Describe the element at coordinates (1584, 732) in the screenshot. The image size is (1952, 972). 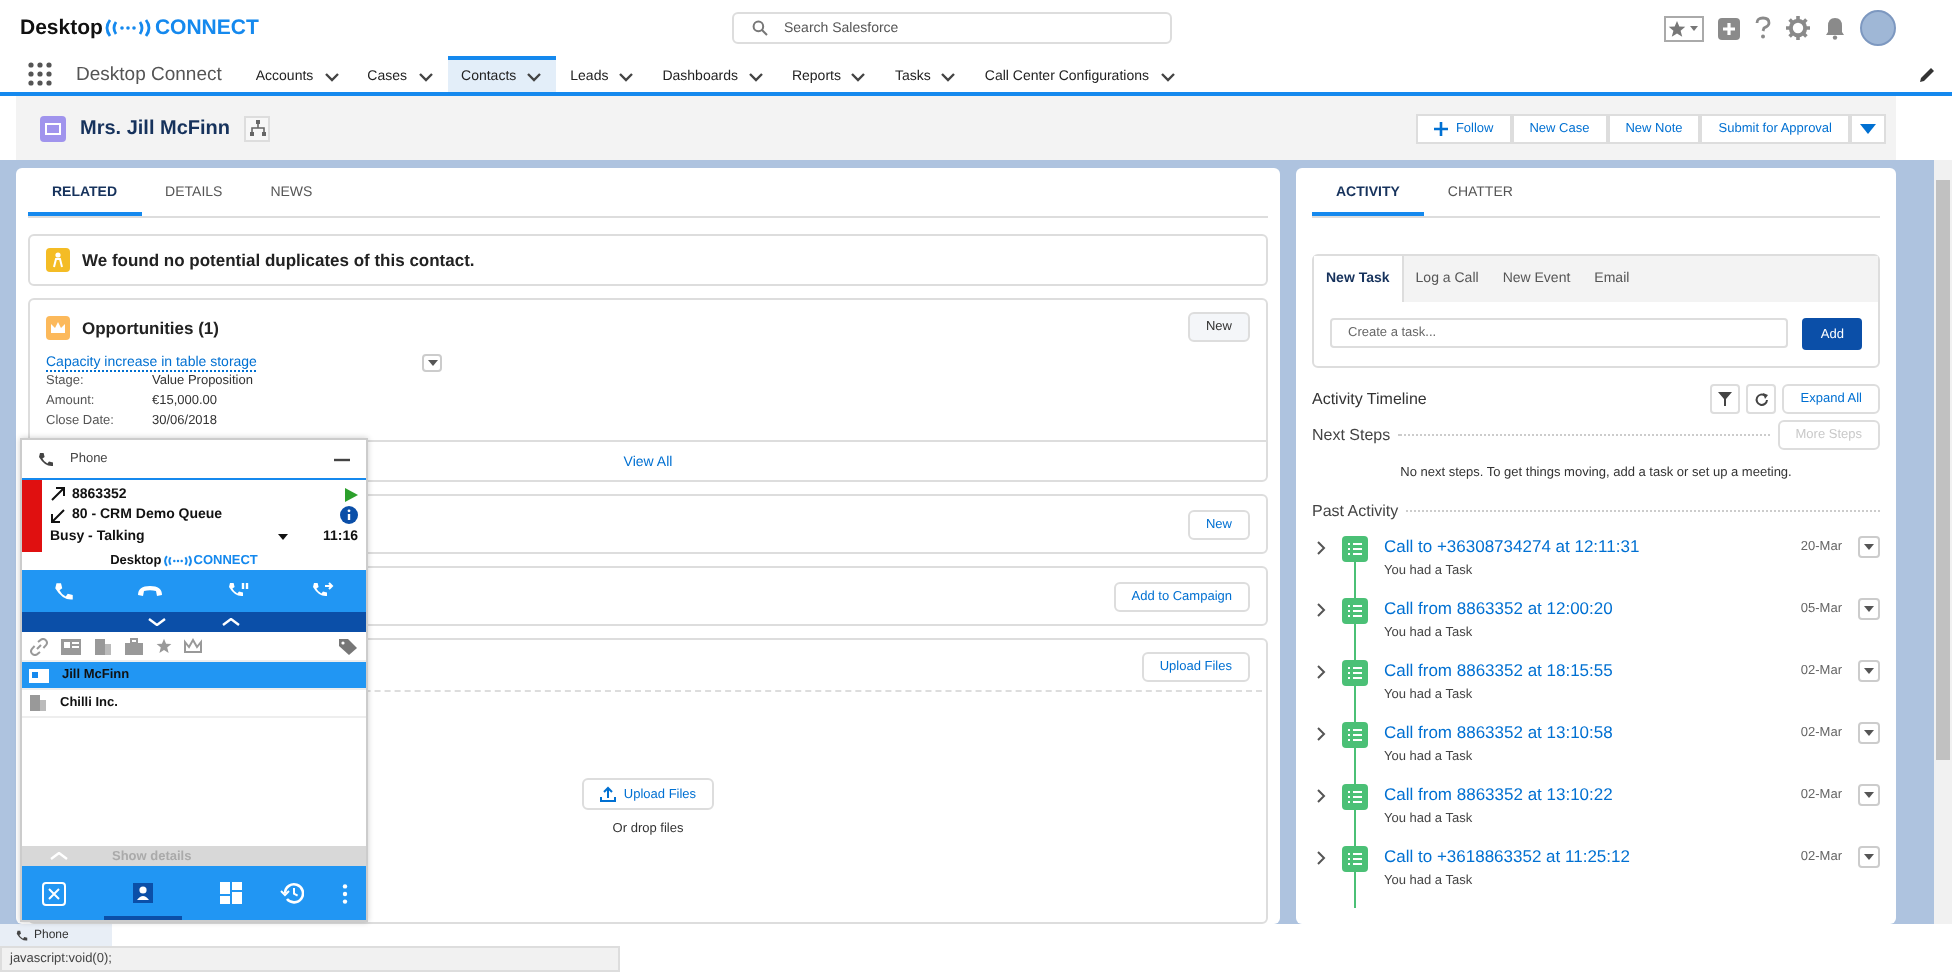
I see `activity-link: Call from 8863352 at 13:10:58` at that location.